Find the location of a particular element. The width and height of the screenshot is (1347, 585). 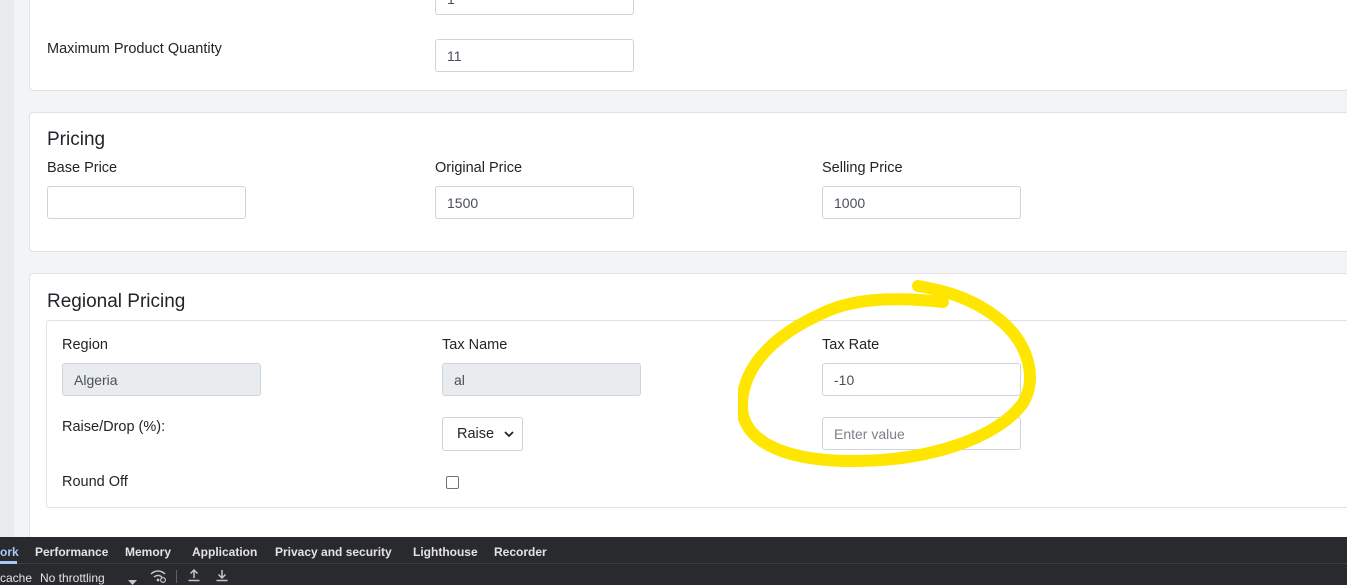

devtools-toolbar: cache No throttling is located at coordinates (673, 575).